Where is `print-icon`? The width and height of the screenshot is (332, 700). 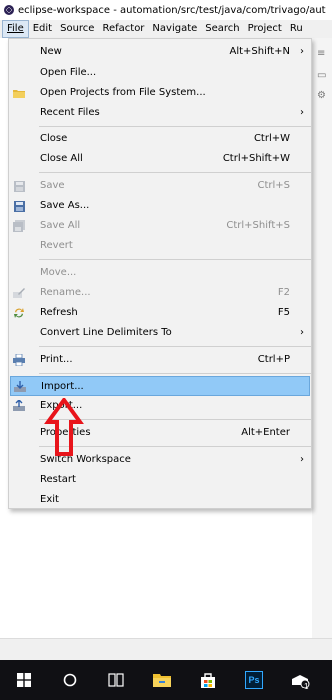
print-icon is located at coordinates (19, 360).